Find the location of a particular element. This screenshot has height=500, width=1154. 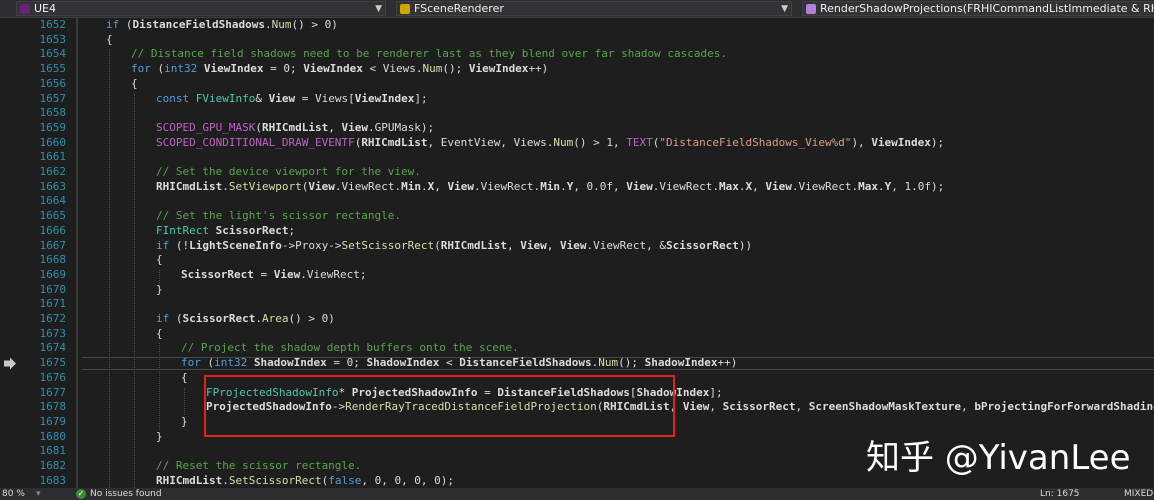

code-line: if (DistanceFieldShadows.Num() > 0) is located at coordinates (222, 25).